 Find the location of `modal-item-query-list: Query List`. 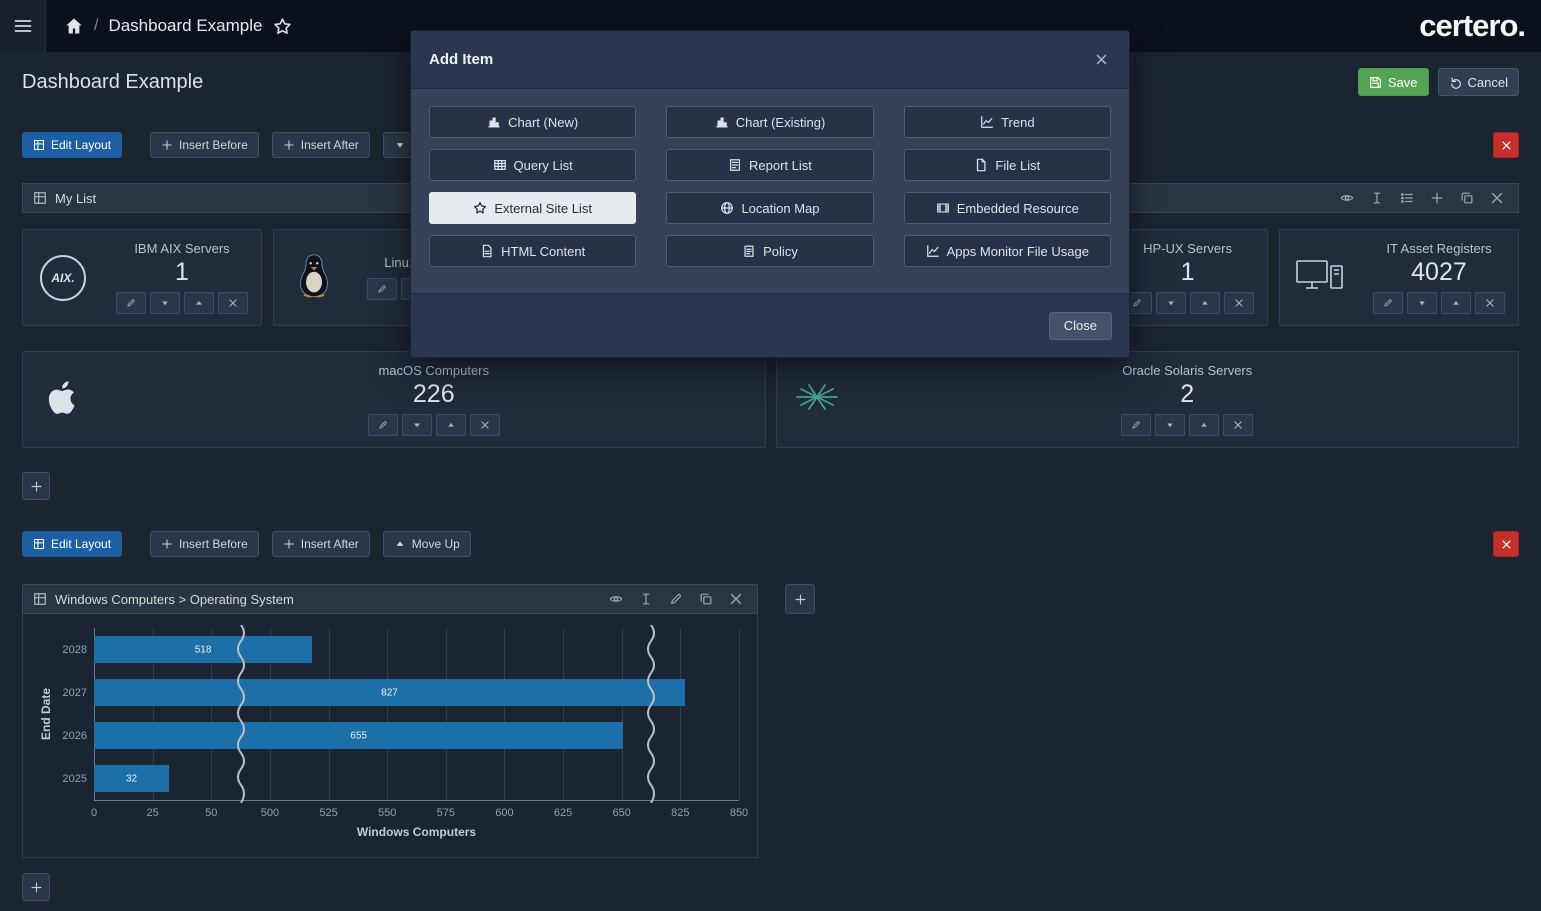

modal-item-query-list: Query List is located at coordinates (533, 165).